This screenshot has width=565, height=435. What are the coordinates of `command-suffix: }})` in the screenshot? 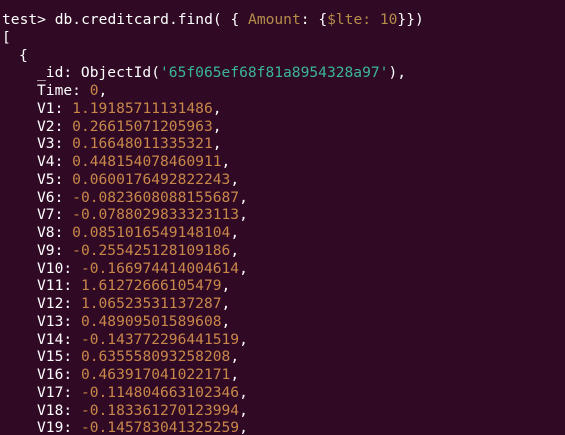 It's located at (410, 19).